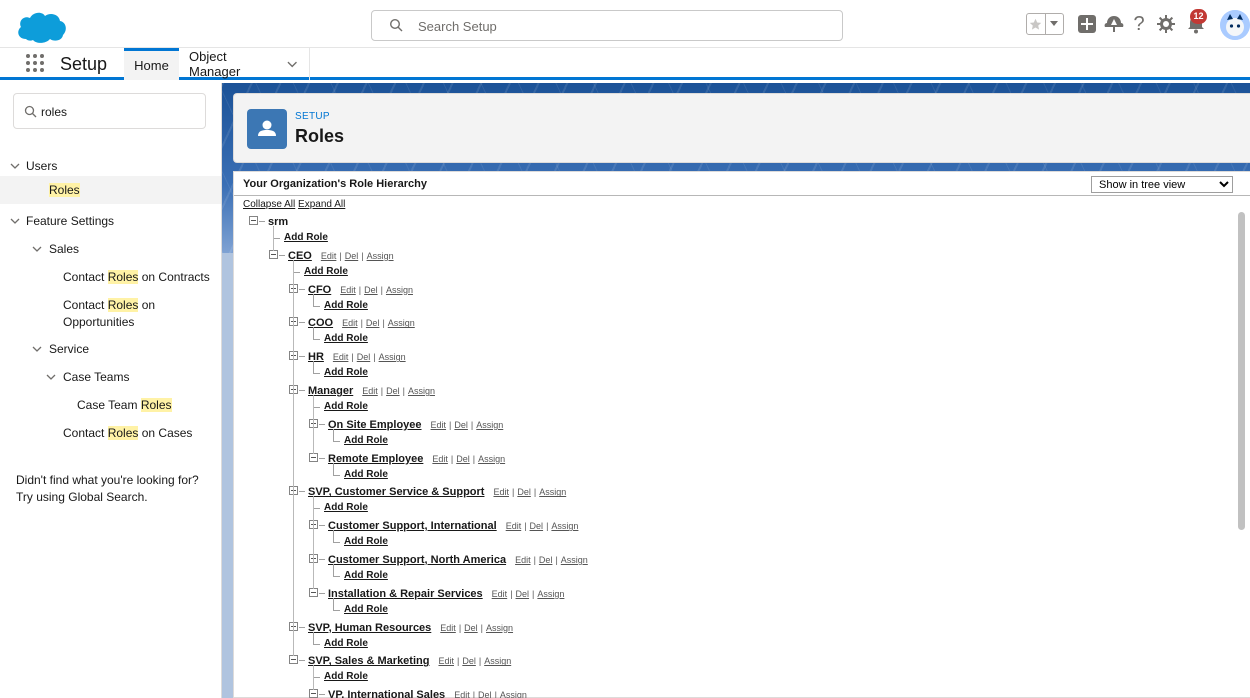  Describe the element at coordinates (1114, 24) in the screenshot. I see `trailhead-guidance-icon` at that location.